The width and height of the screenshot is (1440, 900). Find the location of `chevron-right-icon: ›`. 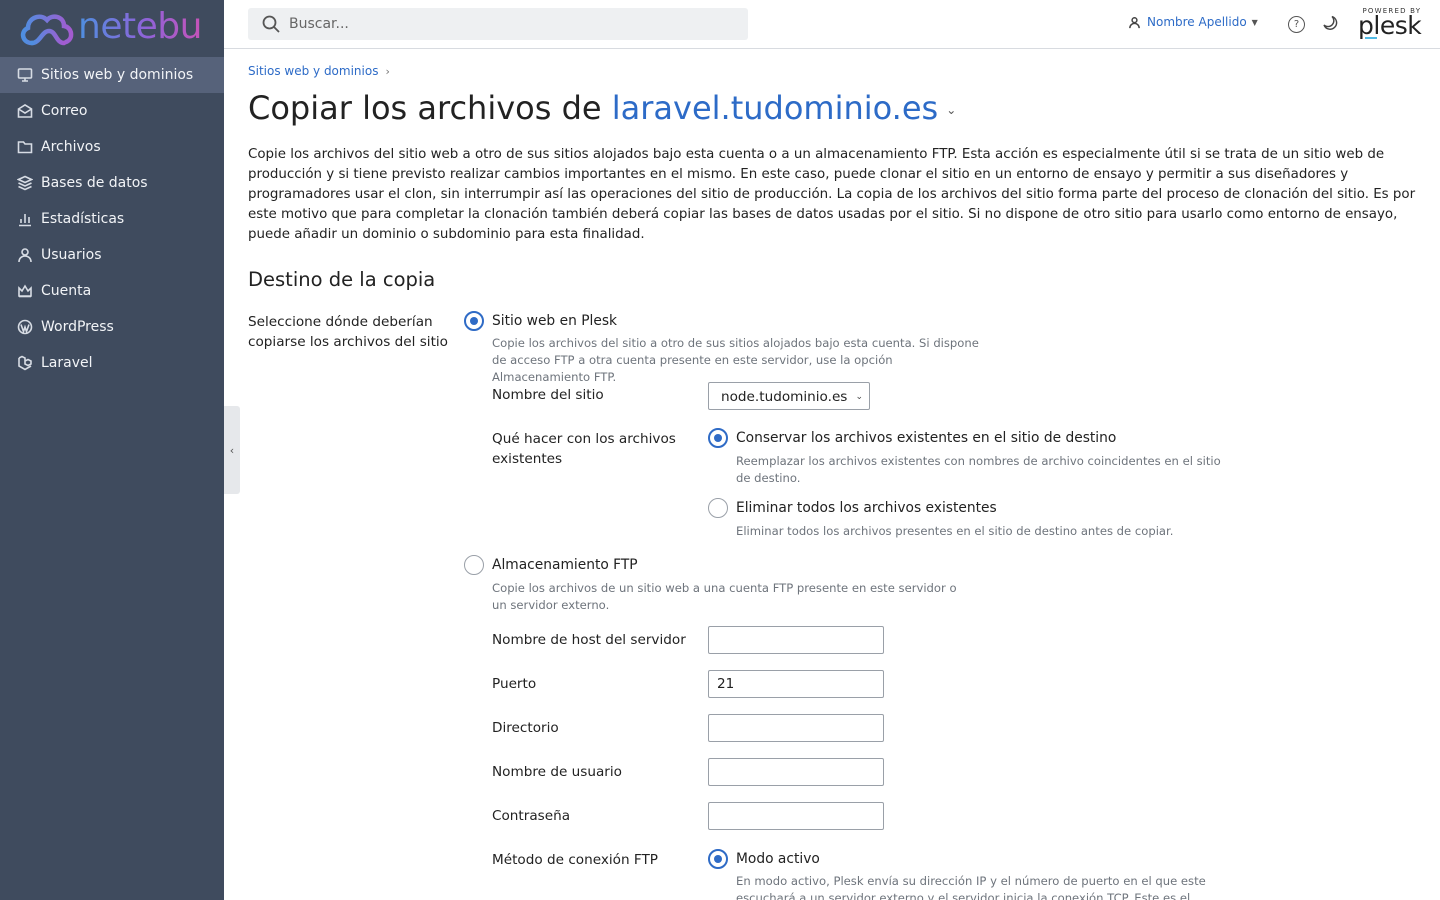

chevron-right-icon: › is located at coordinates (387, 71).